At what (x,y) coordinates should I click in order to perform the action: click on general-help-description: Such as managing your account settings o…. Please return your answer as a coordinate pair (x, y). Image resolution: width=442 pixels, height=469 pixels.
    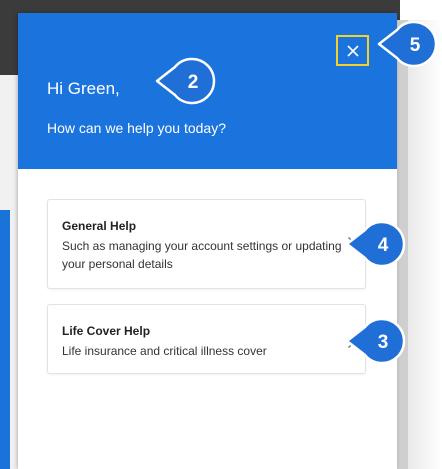
    Looking at the image, I should click on (202, 255).